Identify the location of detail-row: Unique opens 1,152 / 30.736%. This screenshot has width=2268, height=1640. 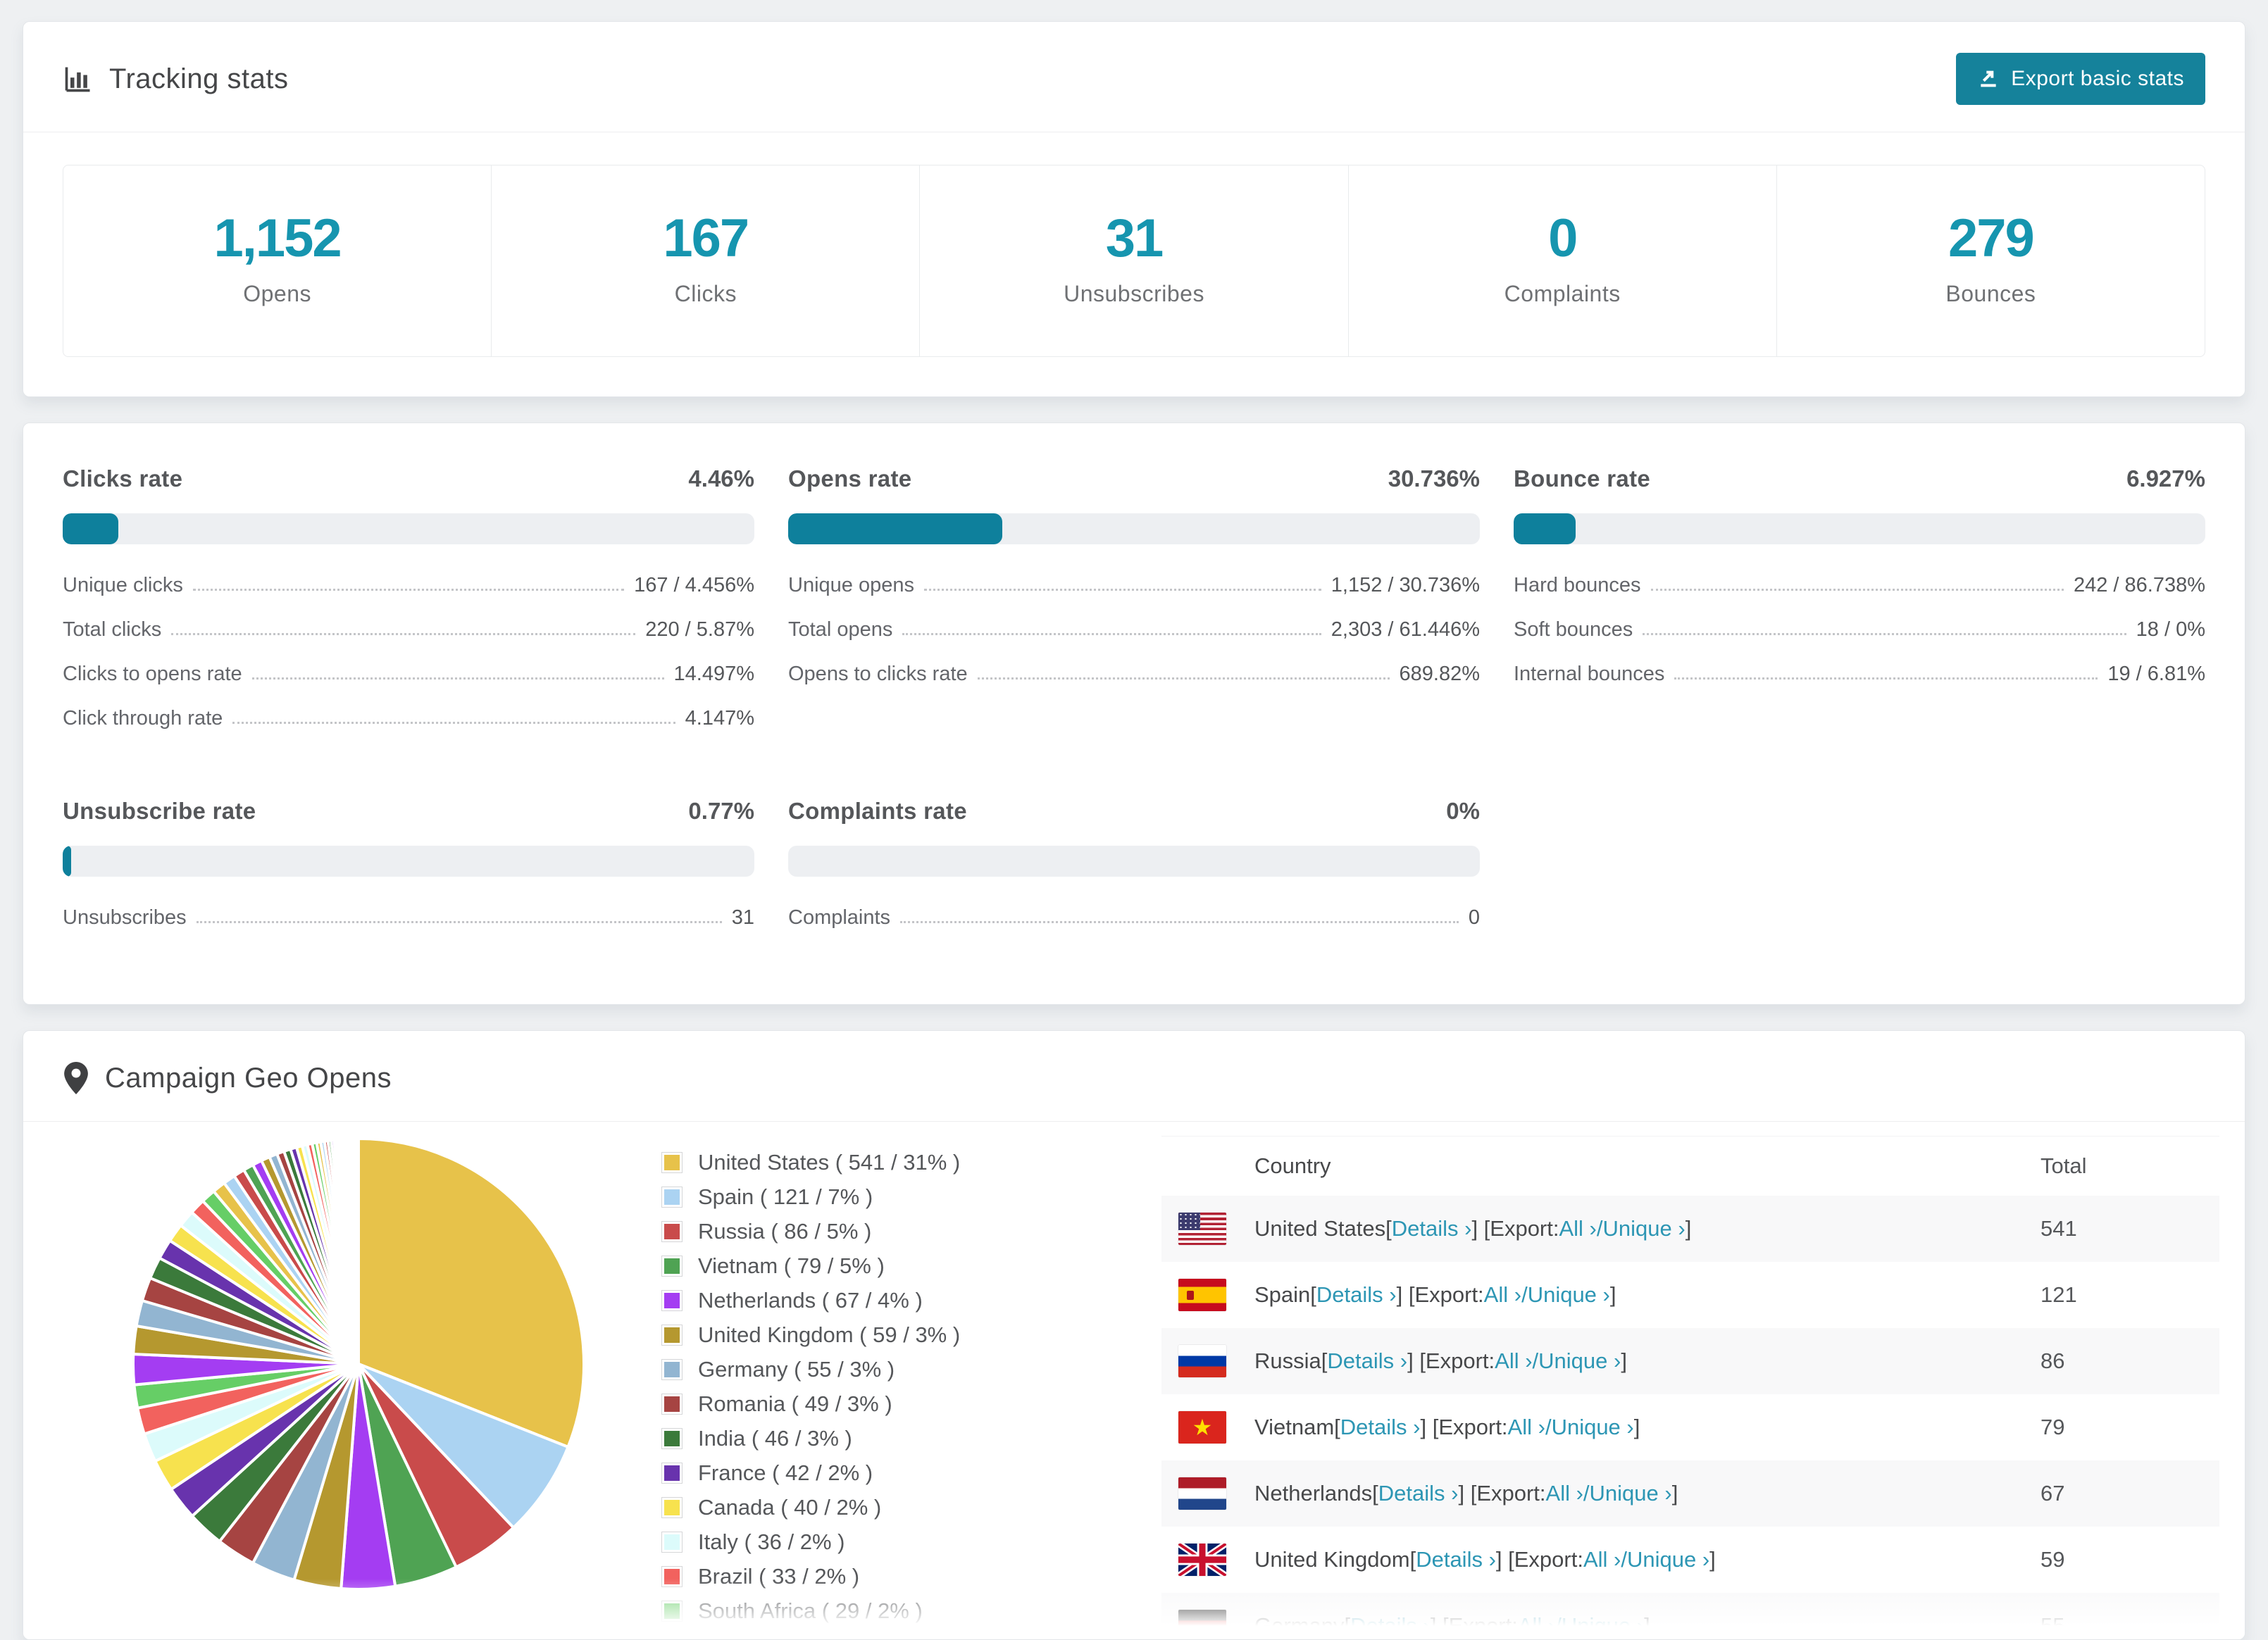
(1134, 586).